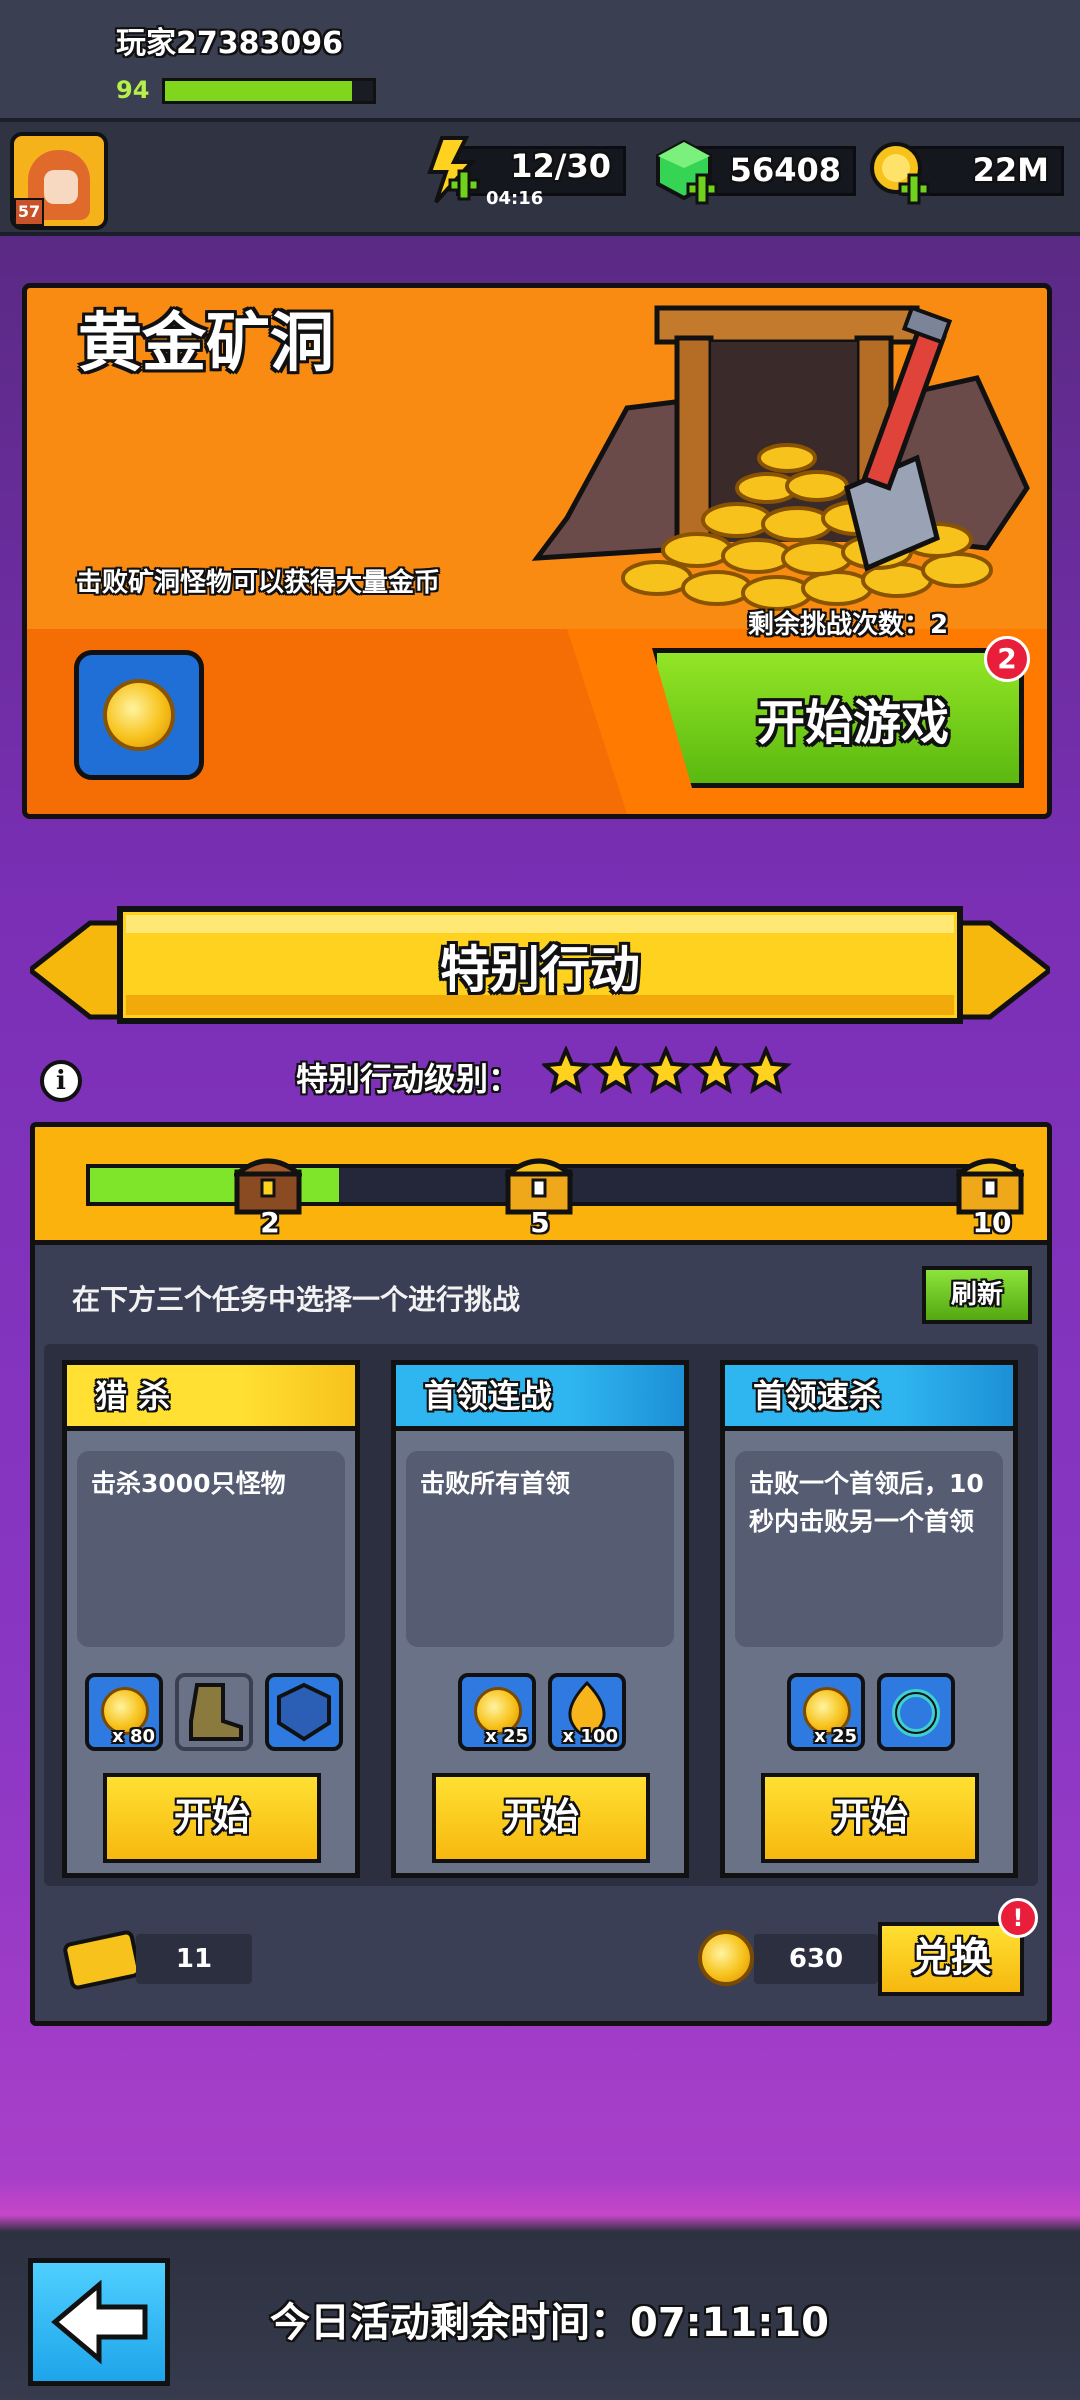 This screenshot has width=1080, height=2400. What do you see at coordinates (259, 91) in the screenshot?
I see `xp-fill` at bounding box center [259, 91].